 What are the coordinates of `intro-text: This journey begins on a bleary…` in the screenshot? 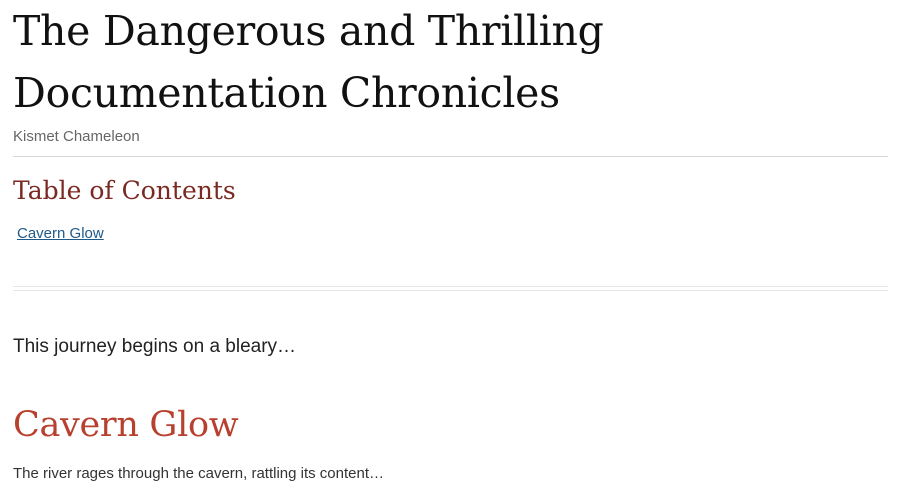 It's located at (155, 346).